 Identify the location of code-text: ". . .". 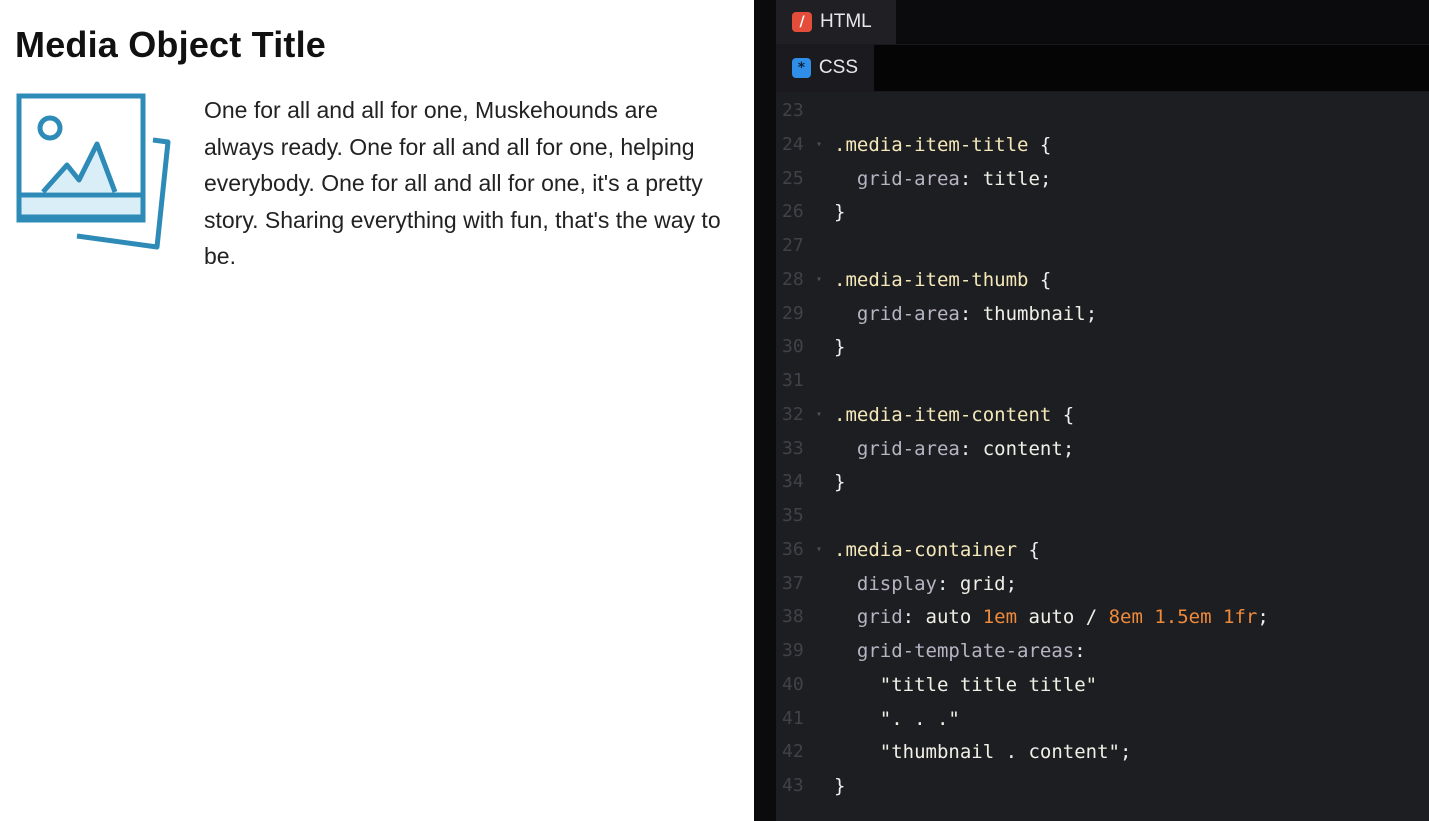
(897, 719).